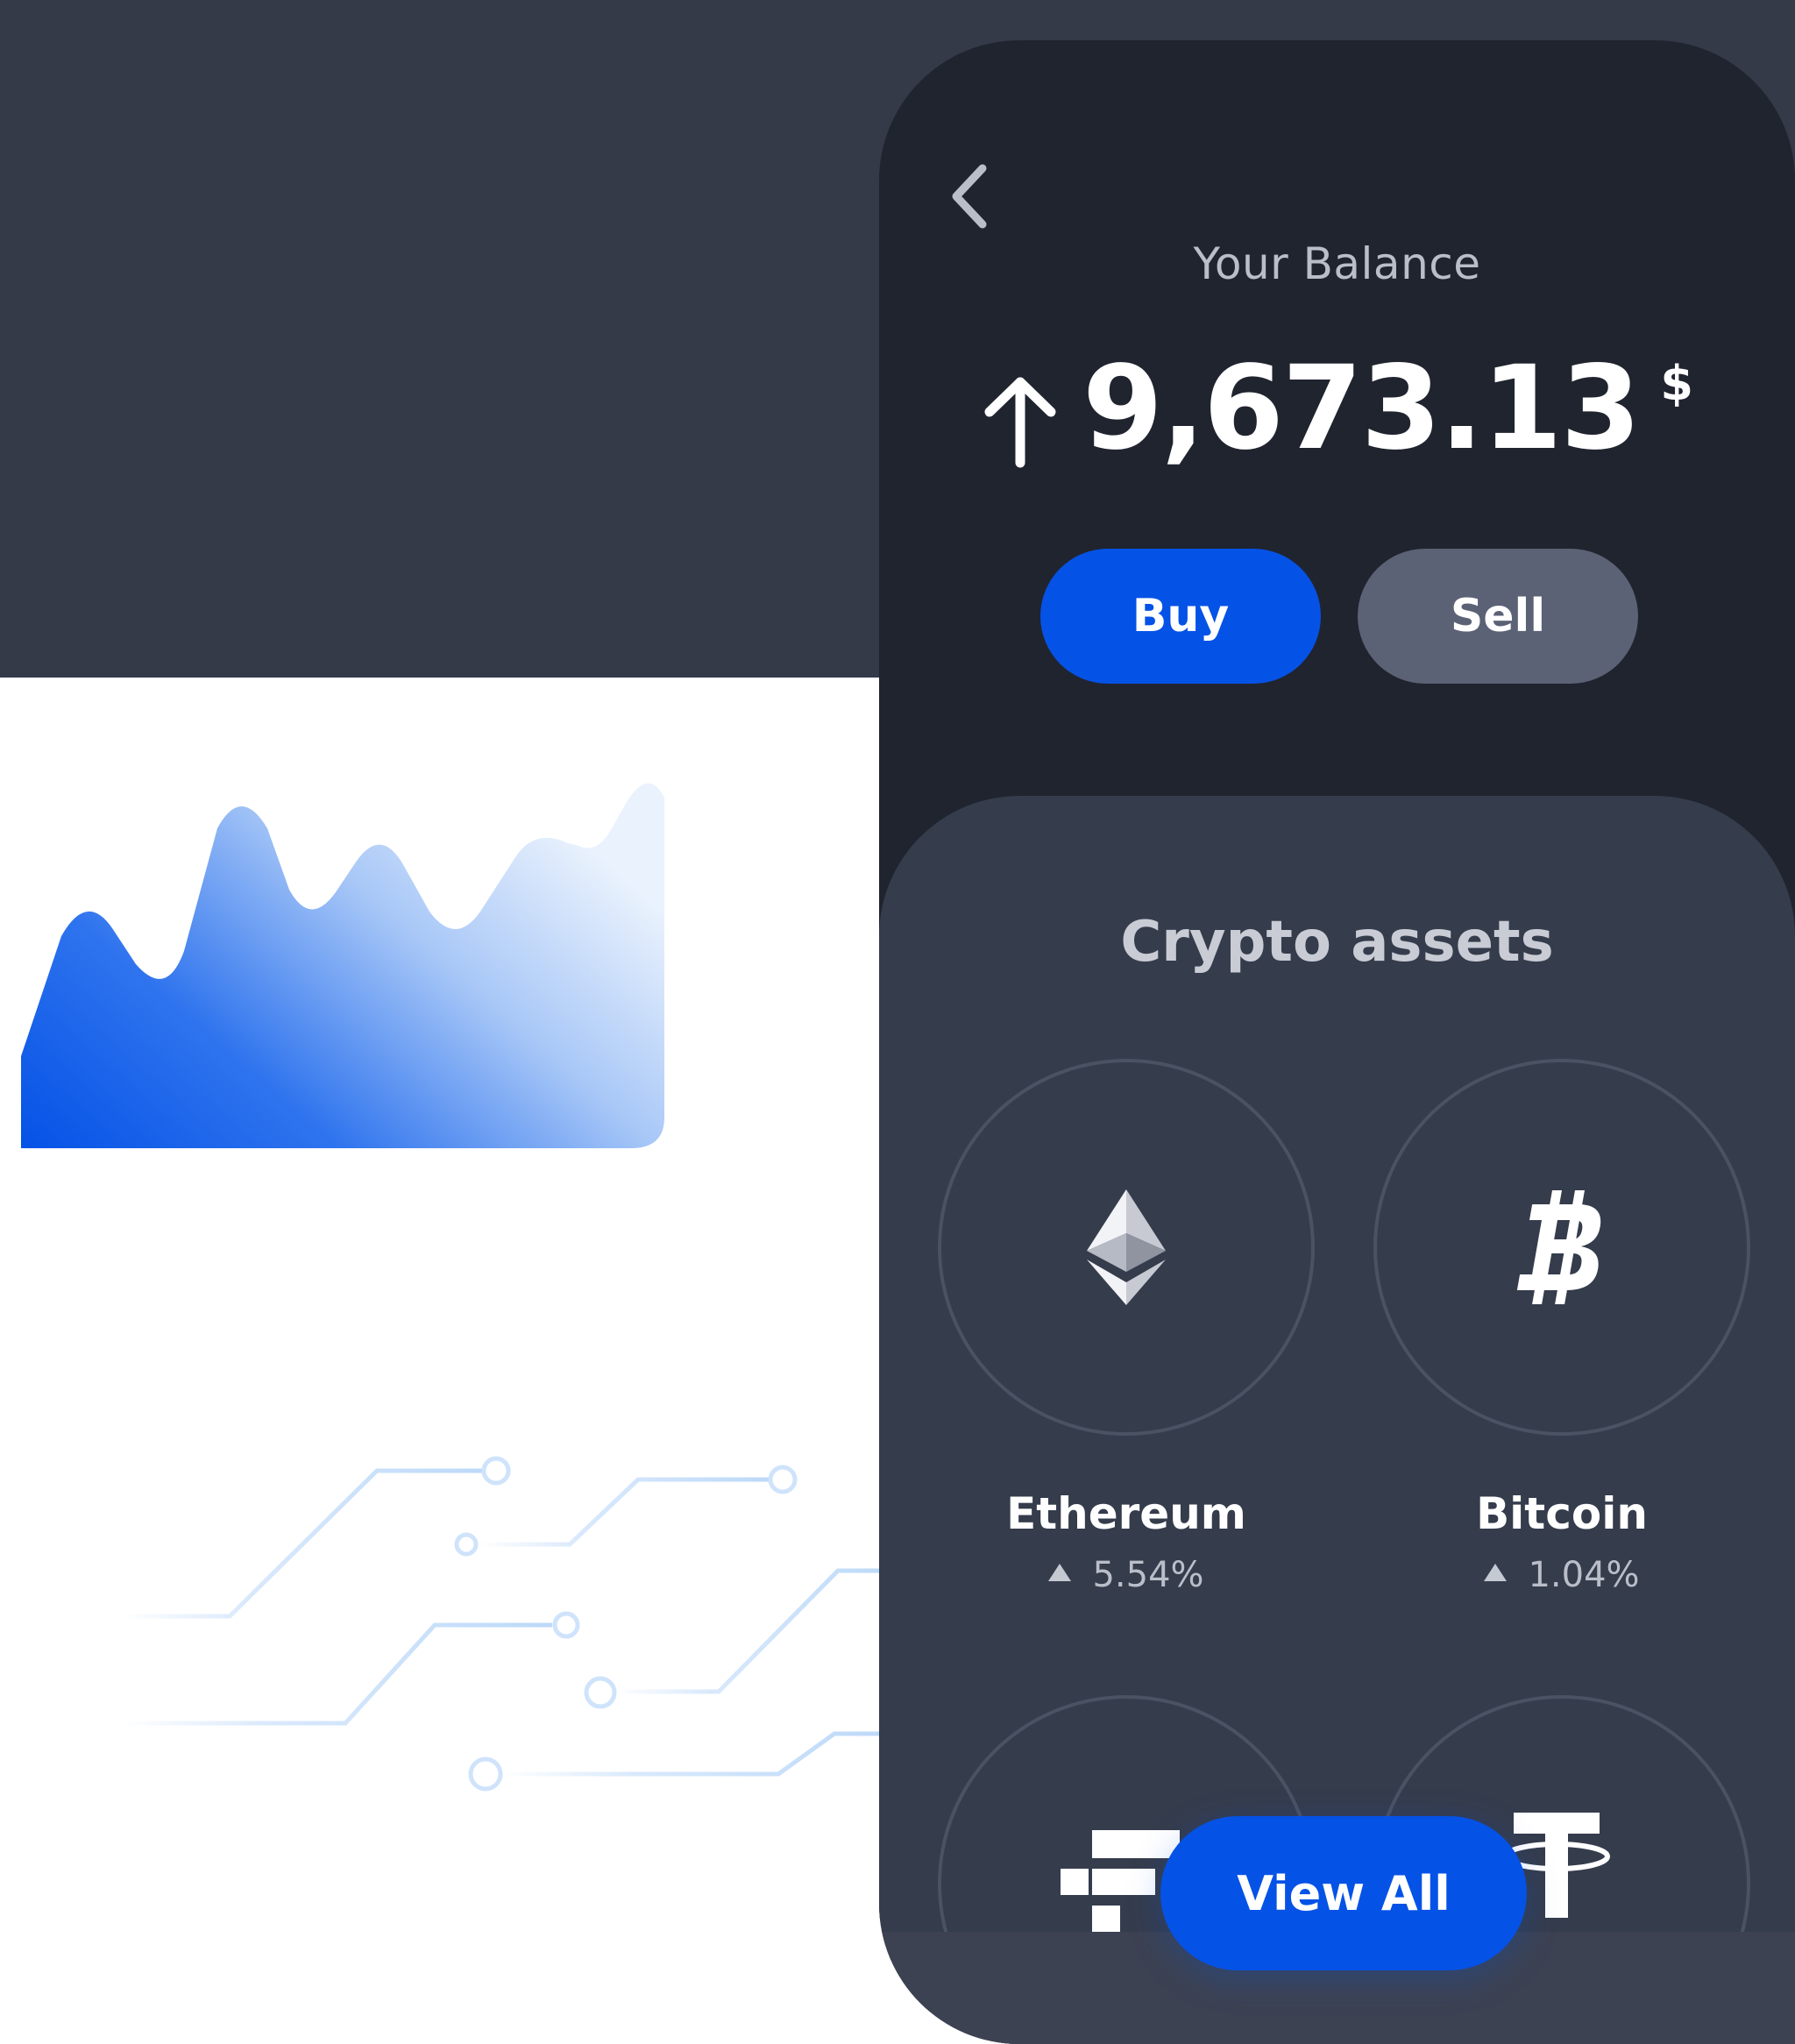 Image resolution: width=1795 pixels, height=2044 pixels. Describe the element at coordinates (1343, 1893) in the screenshot. I see `view-all-button: View All` at that location.